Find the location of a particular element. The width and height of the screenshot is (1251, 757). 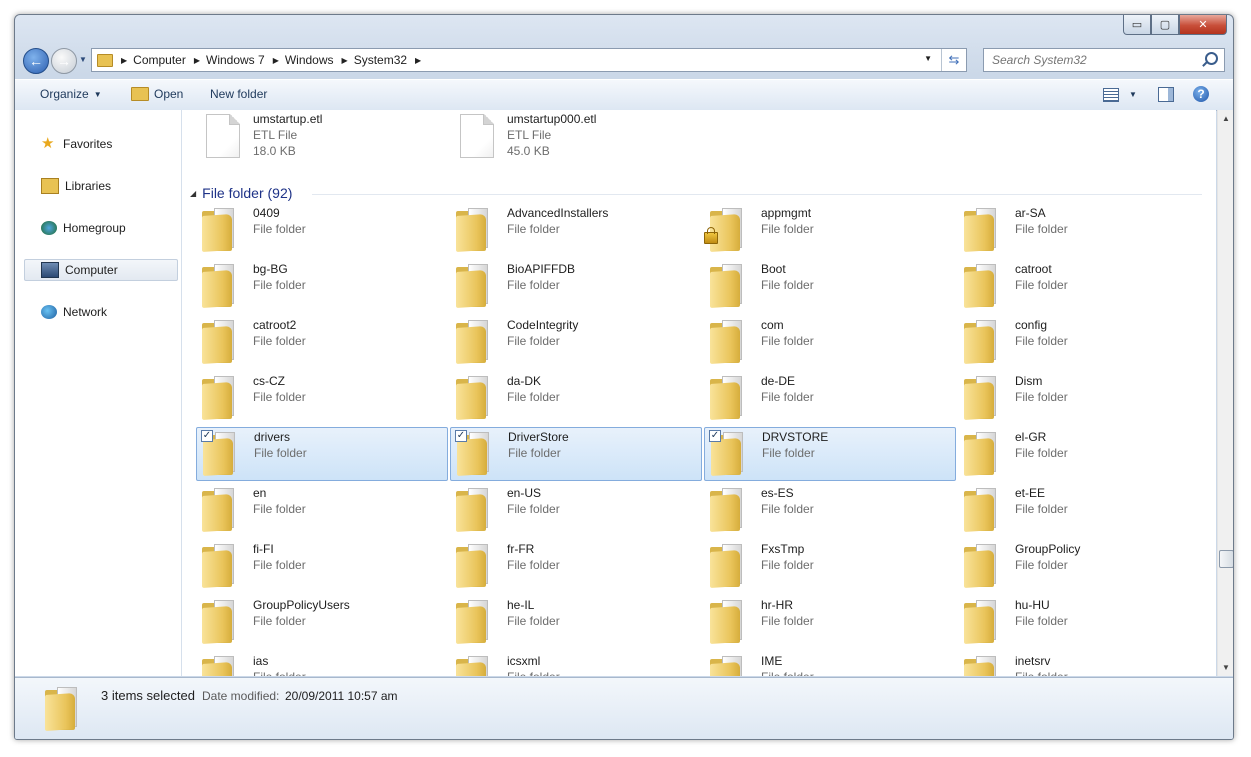

back-button: ← is located at coordinates (36, 61).